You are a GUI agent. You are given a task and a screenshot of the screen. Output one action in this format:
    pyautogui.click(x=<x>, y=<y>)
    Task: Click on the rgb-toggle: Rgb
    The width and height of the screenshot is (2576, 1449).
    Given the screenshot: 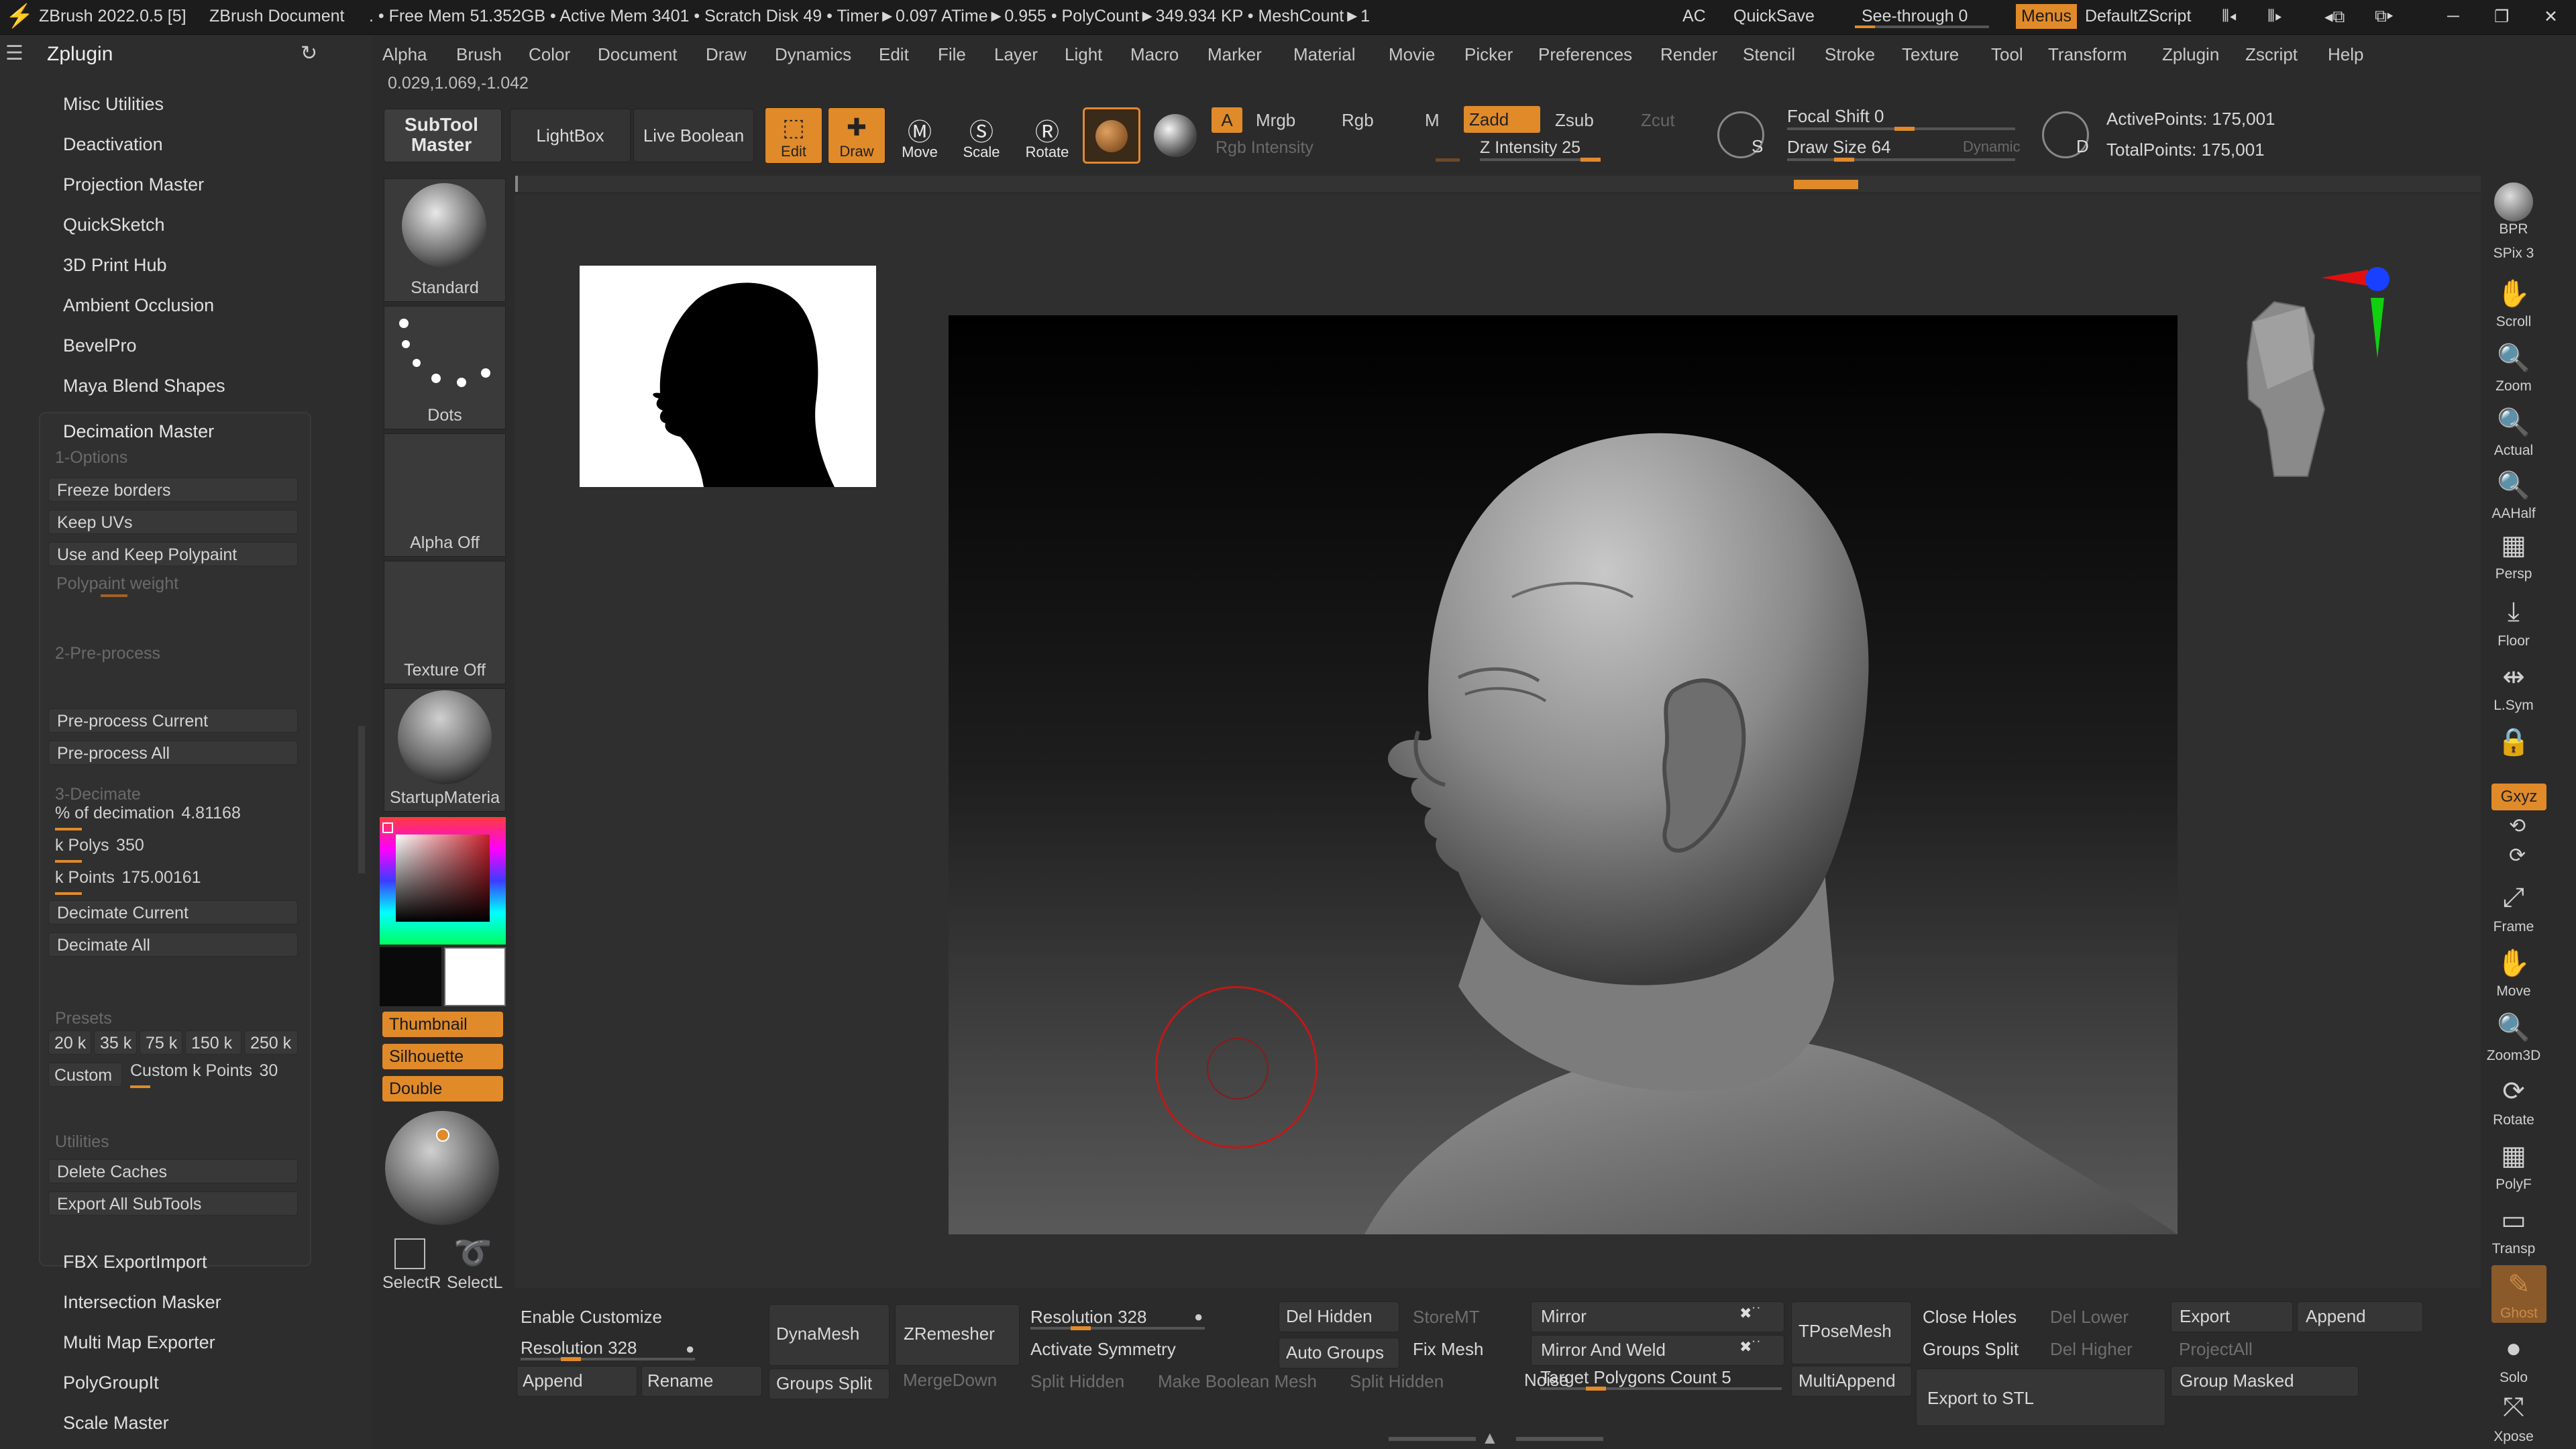 What is the action you would take?
    pyautogui.click(x=1358, y=120)
    